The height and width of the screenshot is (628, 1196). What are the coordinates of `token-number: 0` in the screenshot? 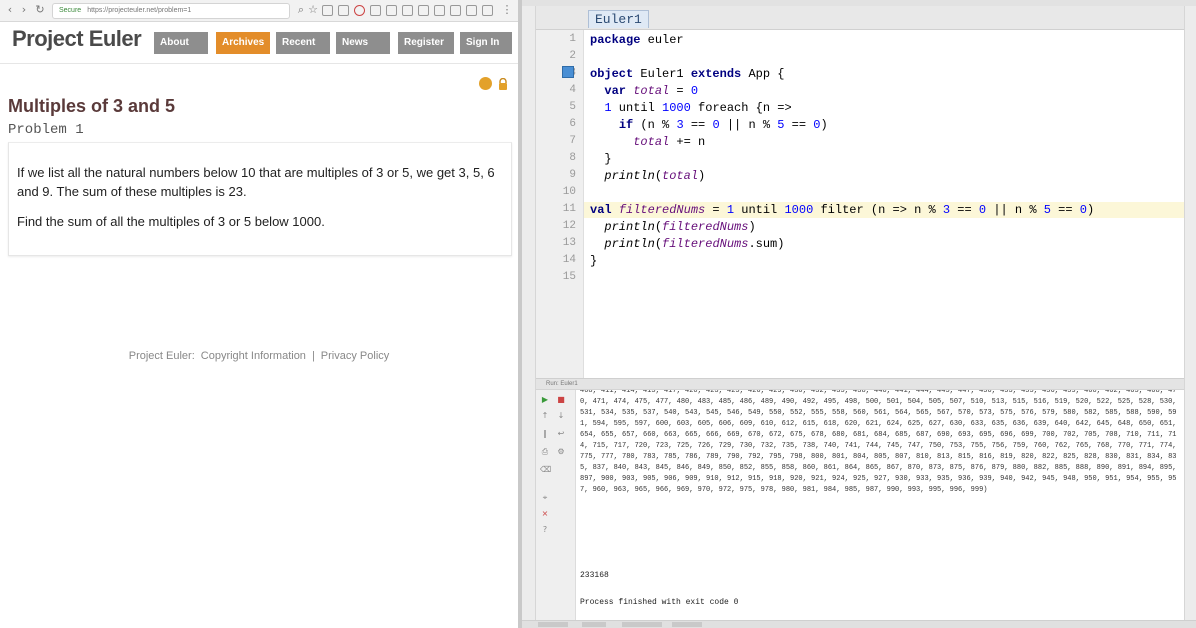 It's located at (1083, 210).